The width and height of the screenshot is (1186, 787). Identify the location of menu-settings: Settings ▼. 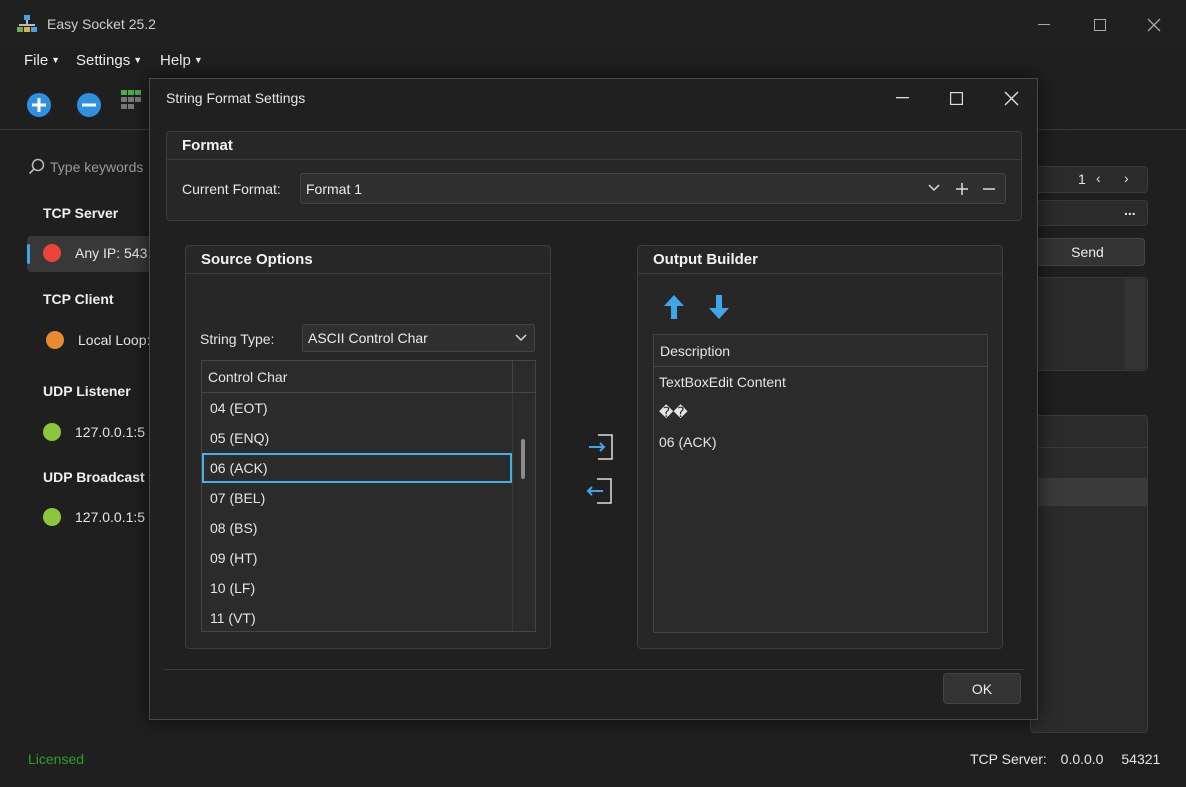
(109, 60).